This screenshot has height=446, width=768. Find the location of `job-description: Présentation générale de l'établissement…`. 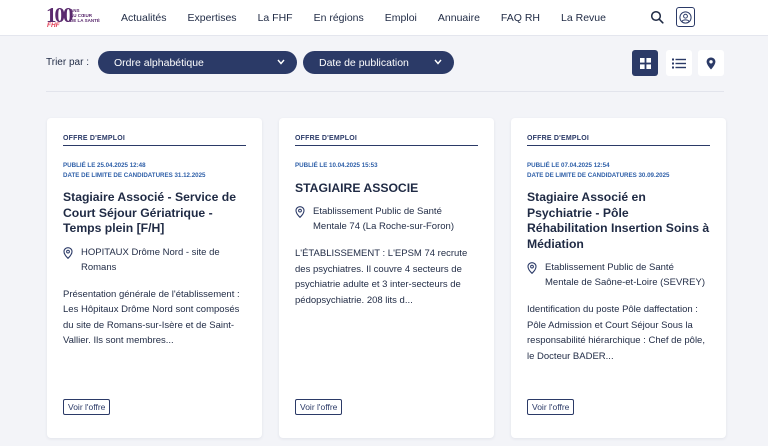

job-description: Présentation générale de l'établissement… is located at coordinates (151, 317).